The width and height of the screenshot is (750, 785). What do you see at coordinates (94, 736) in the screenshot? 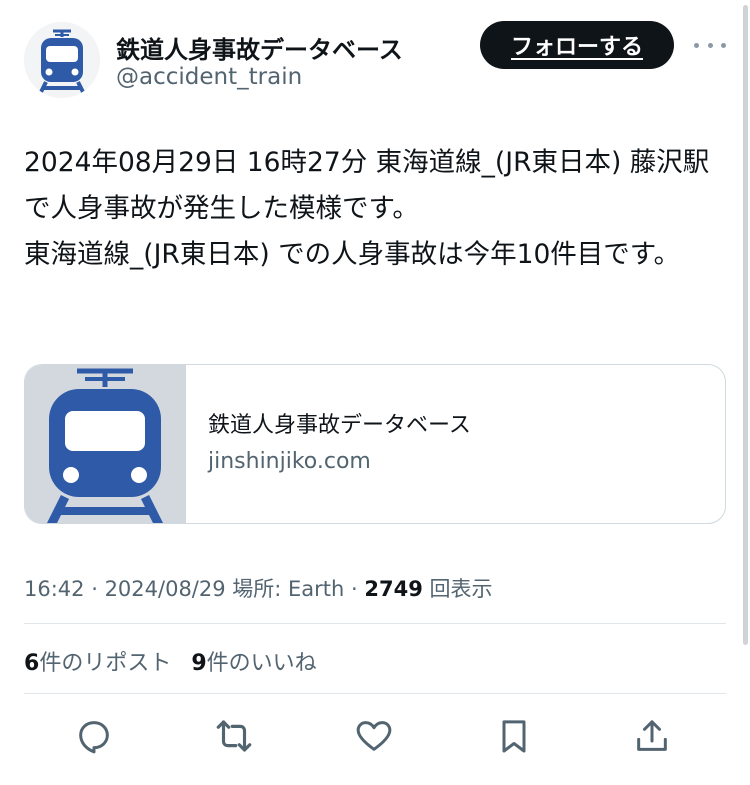
I see `reply-icon` at bounding box center [94, 736].